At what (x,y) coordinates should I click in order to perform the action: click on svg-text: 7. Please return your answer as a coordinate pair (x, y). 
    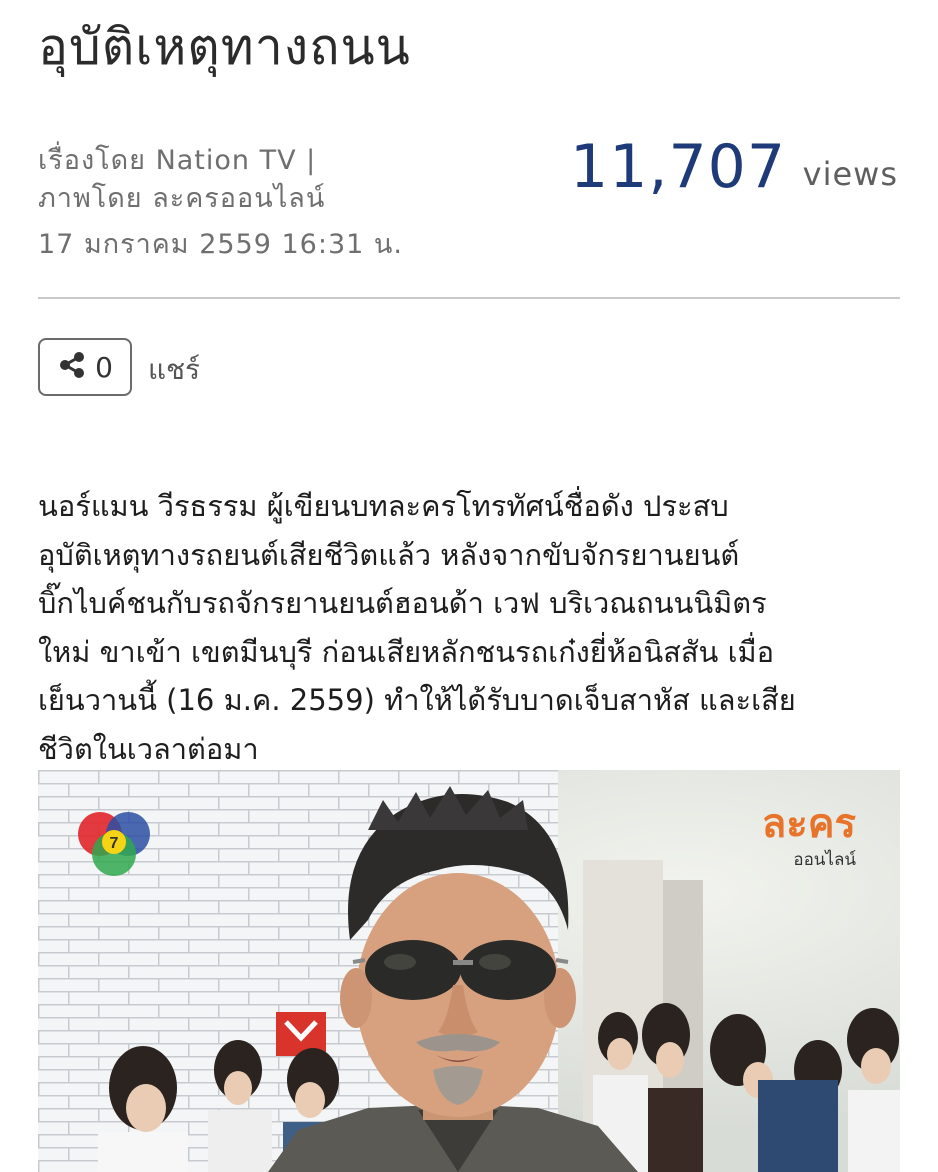
    Looking at the image, I should click on (114, 843).